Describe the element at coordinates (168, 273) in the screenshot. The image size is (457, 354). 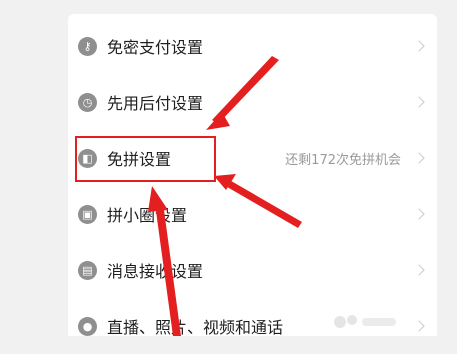
I see `arrow-bottom` at that location.